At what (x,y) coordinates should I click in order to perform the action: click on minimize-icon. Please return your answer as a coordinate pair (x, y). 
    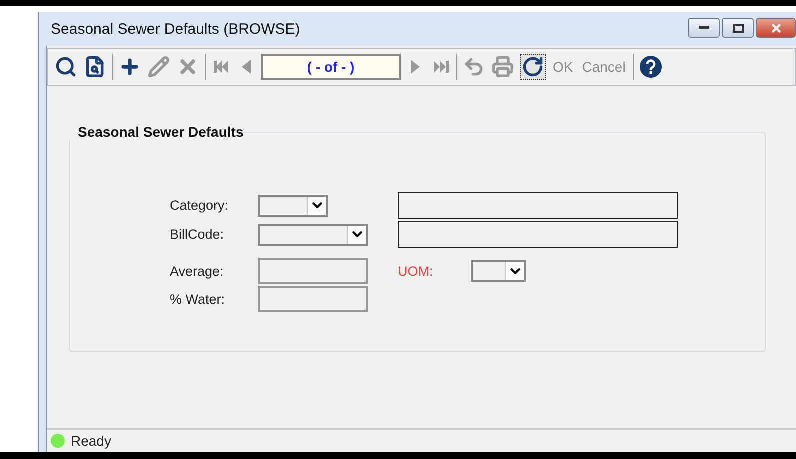
    Looking at the image, I should click on (704, 28).